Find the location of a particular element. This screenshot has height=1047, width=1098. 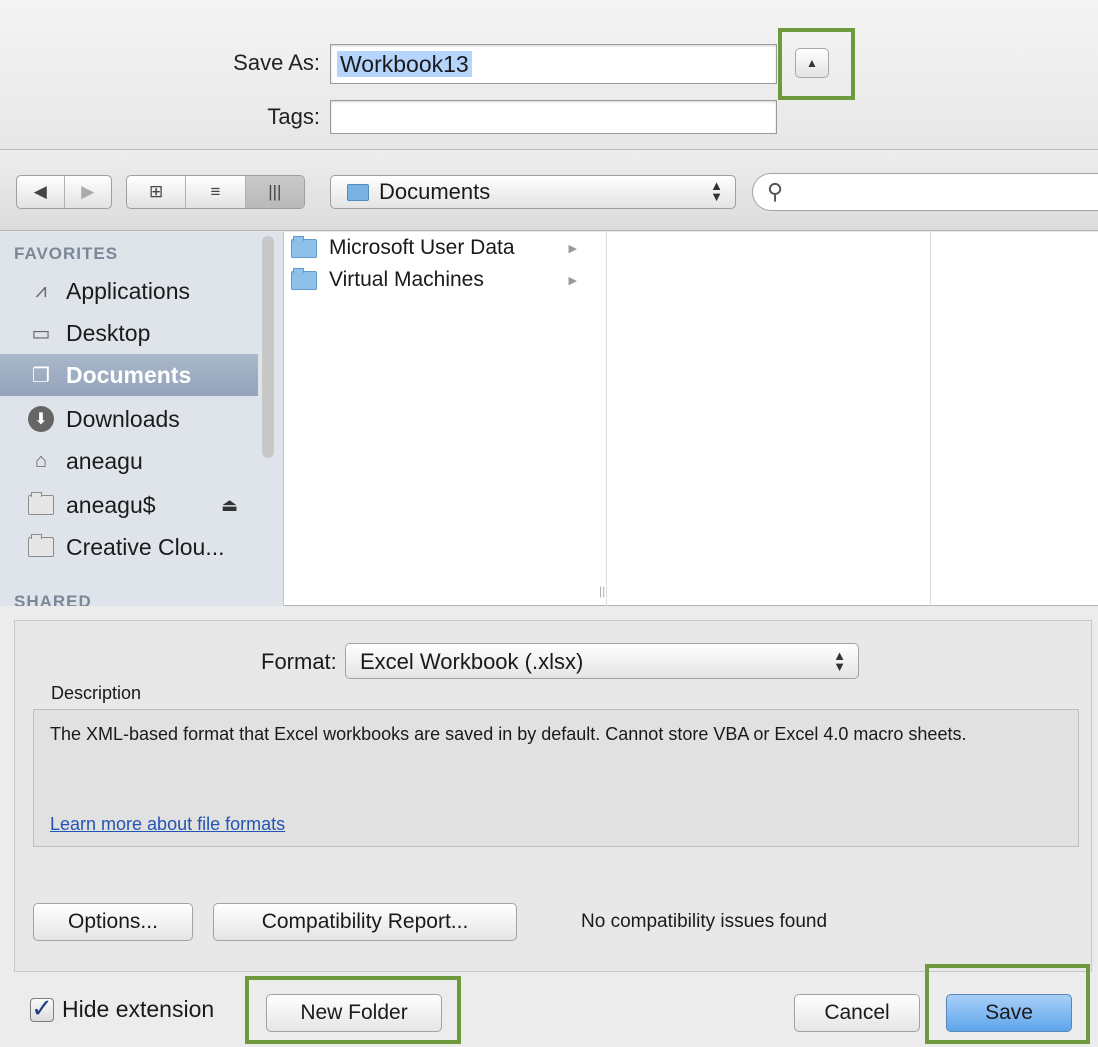

save-as-header: Save As: Workbook13 Tags: ▲ is located at coordinates (549, 75).